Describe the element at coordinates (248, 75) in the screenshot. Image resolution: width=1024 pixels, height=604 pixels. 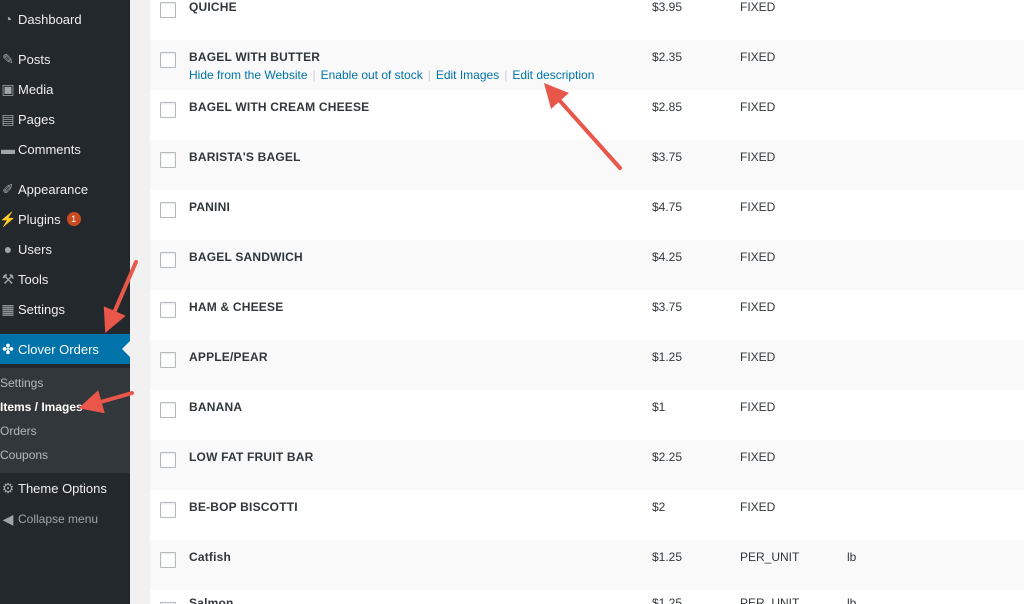
I see `hide-from-website-link: Hide from the Website` at that location.